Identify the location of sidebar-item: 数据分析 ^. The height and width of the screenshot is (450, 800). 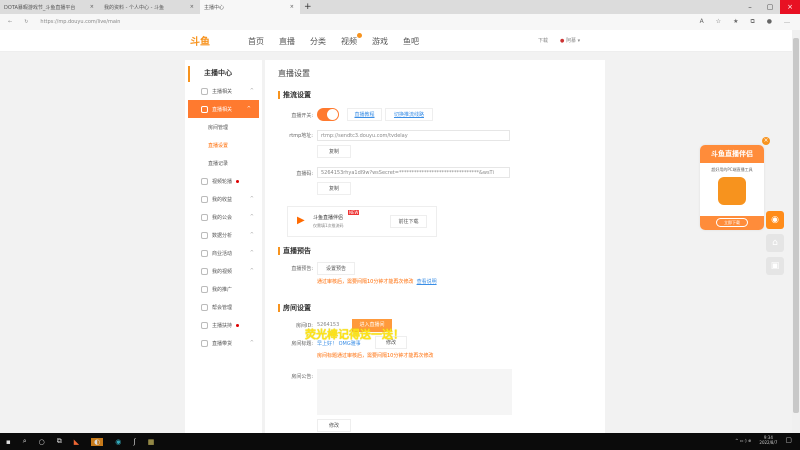
(223, 235).